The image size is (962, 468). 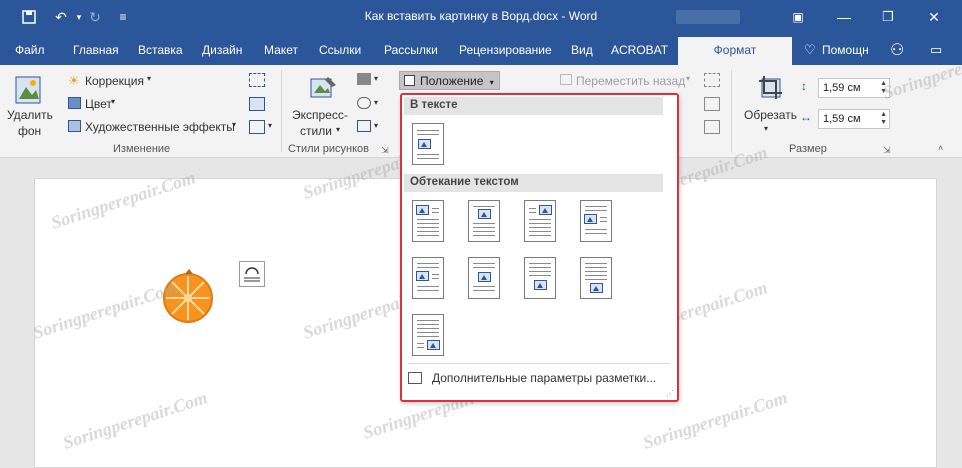 I want to click on tab-home: Главная, so click(x=96, y=50).